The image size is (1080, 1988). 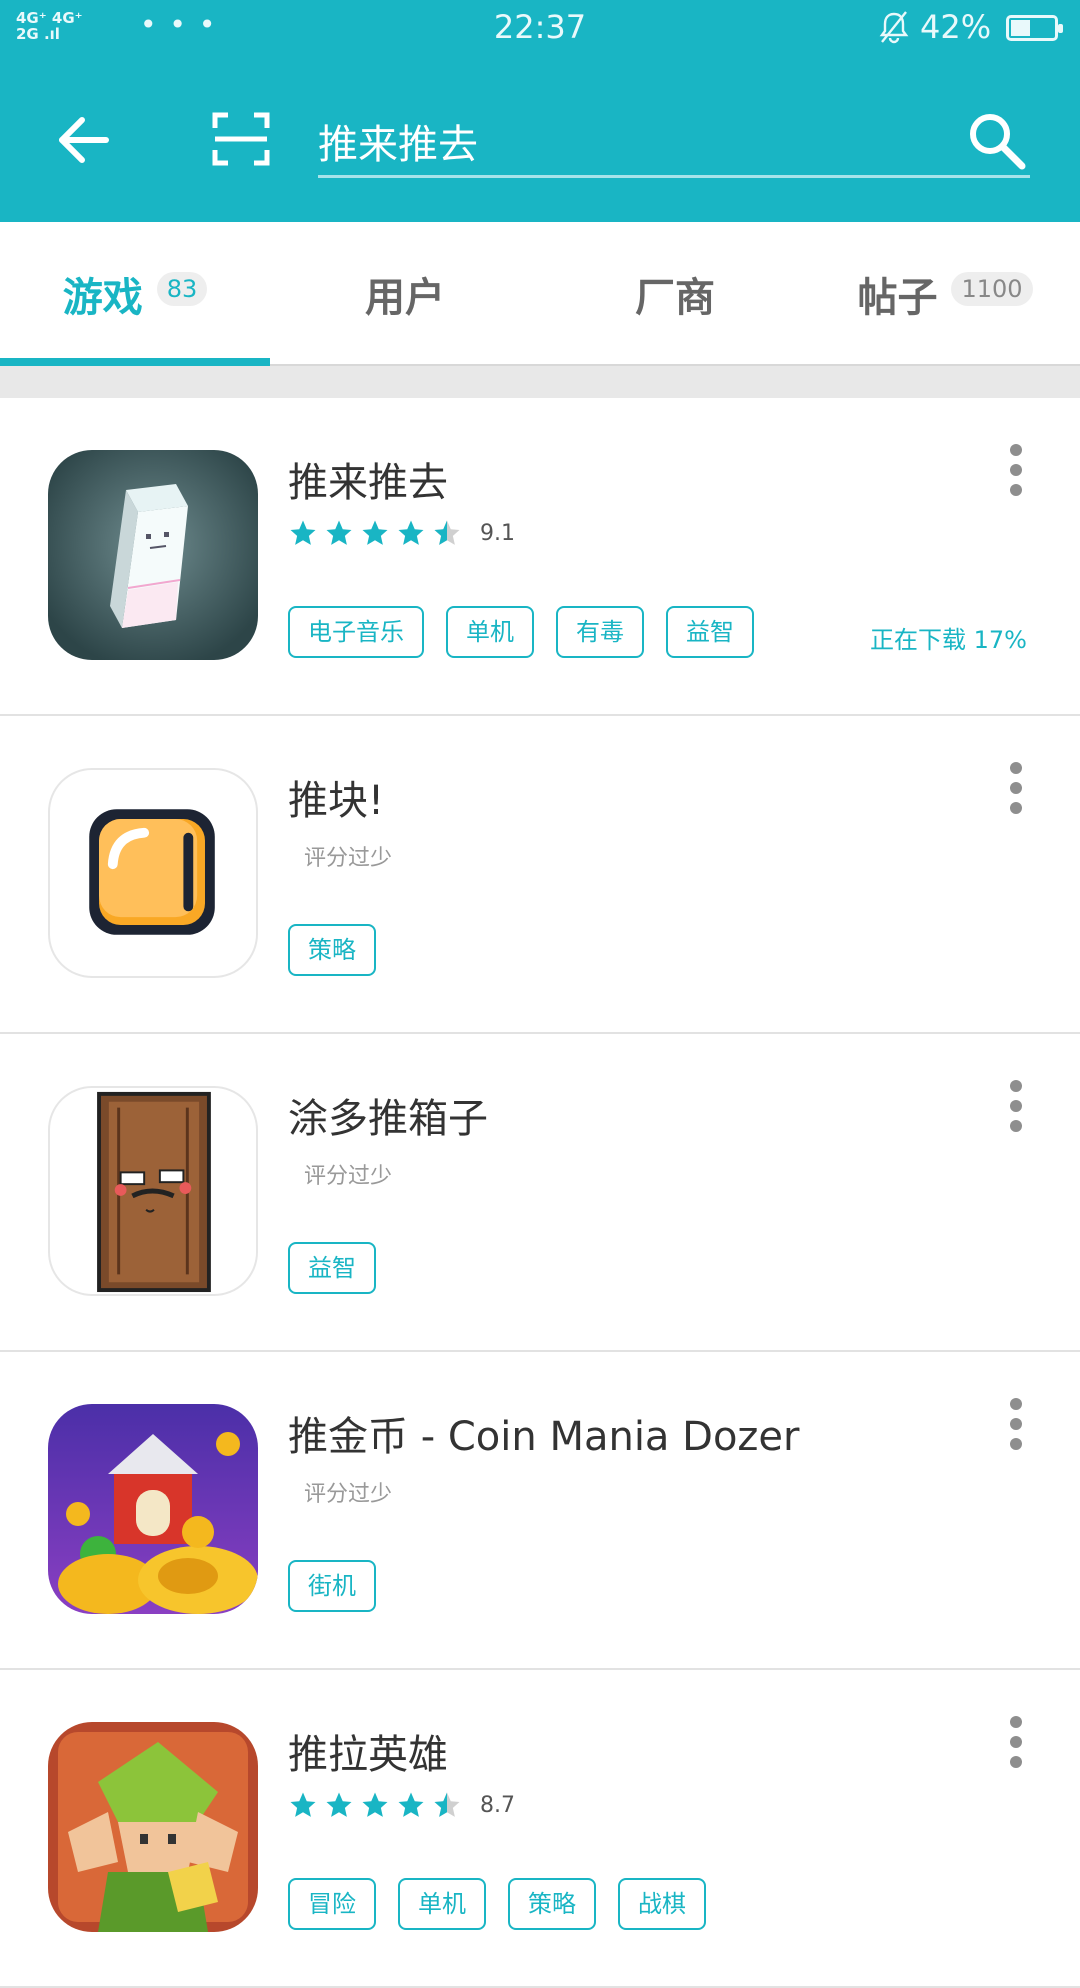 I want to click on battery-percent: 42%, so click(x=956, y=27).